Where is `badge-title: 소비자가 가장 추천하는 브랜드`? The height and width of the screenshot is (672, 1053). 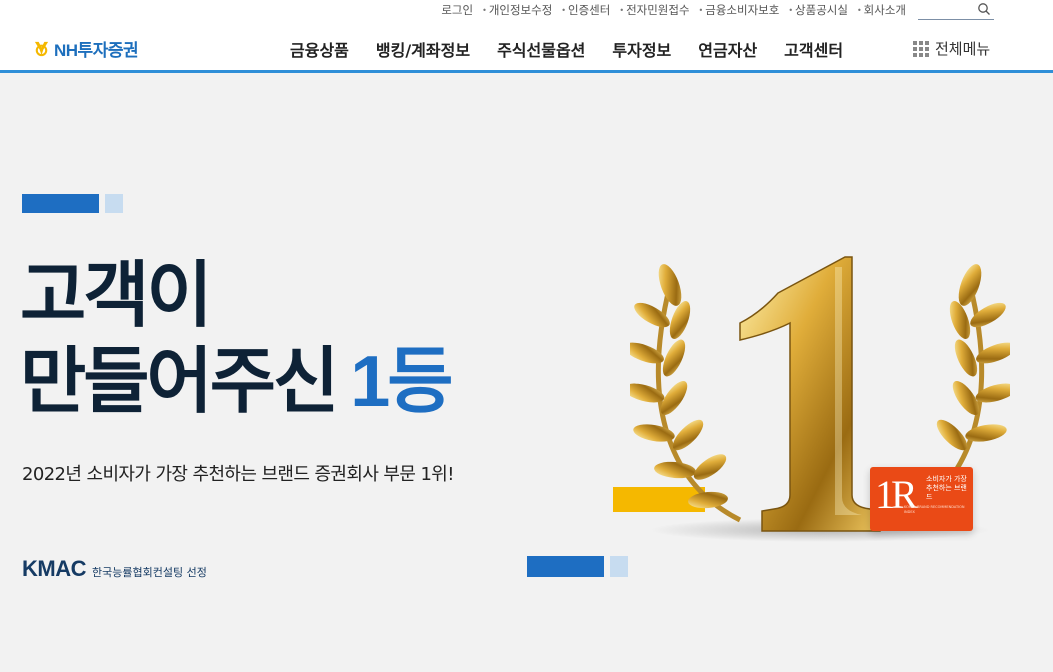
badge-title: 소비자가 가장 추천하는 브랜드 is located at coordinates (946, 488).